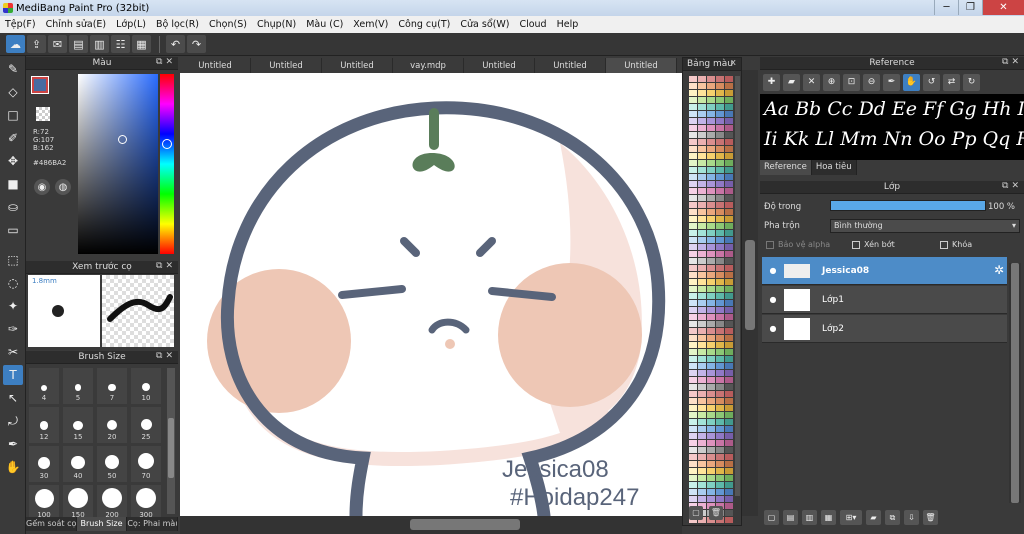 The image size is (1024, 534). I want to click on layer-scrollbar, so click(1015, 383).